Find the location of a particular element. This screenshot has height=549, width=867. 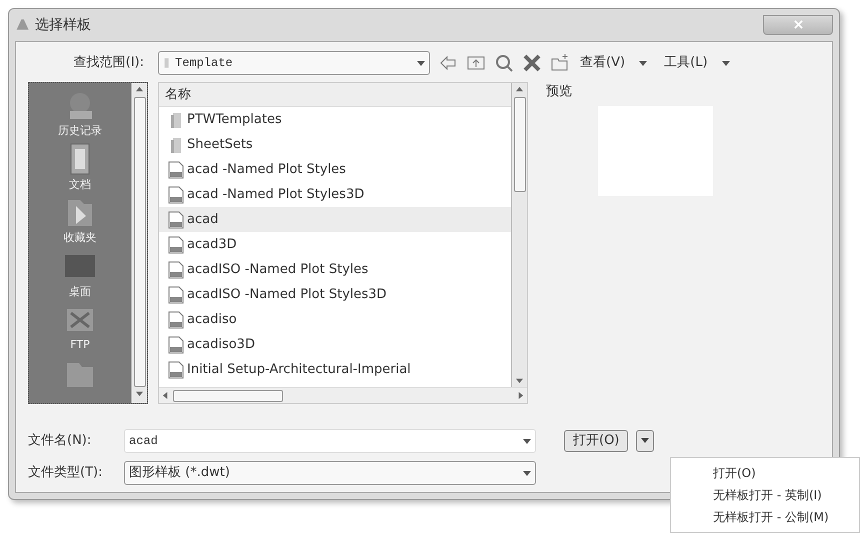

place-label: 桌面 is located at coordinates (80, 292).